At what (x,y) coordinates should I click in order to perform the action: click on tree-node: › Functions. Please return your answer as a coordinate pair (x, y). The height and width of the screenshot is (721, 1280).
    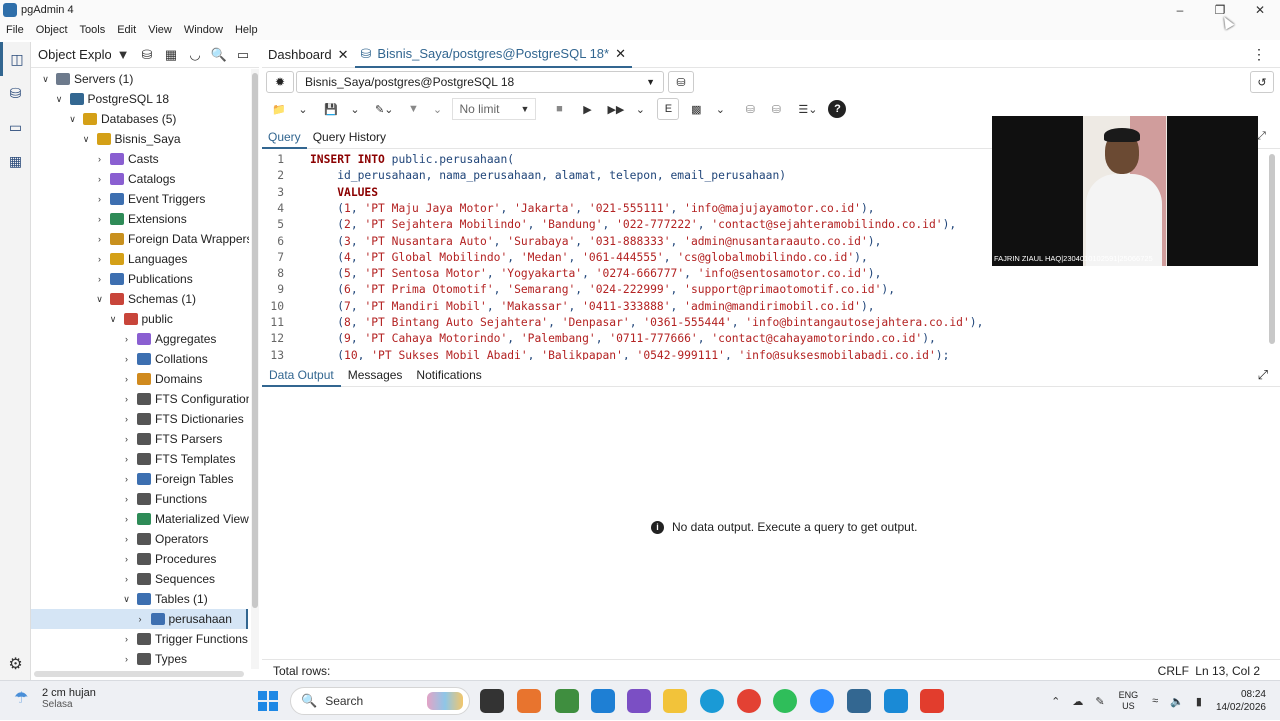
    Looking at the image, I should click on (119, 499).